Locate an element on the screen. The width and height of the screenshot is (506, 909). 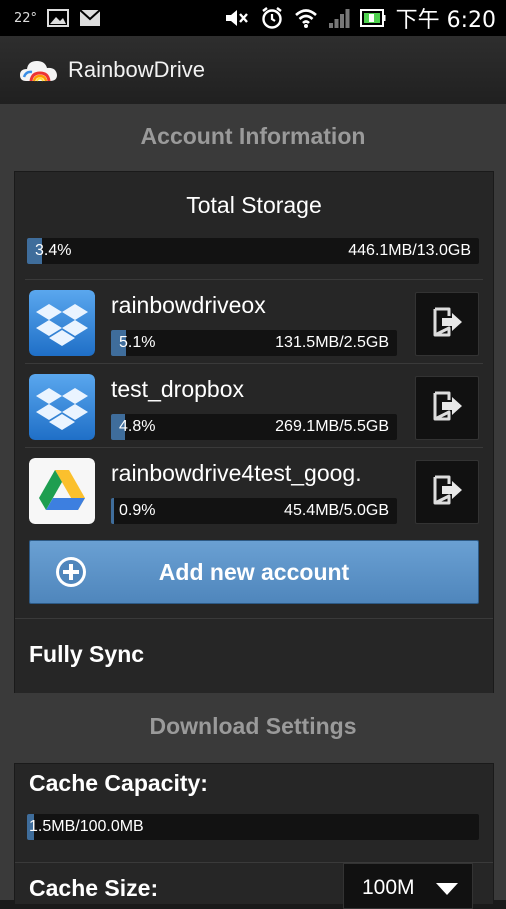
dropdown-arrow-icon is located at coordinates (447, 889).